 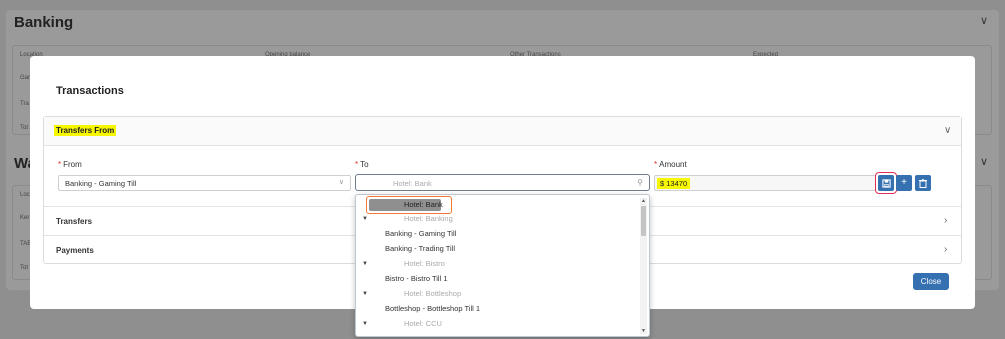 What do you see at coordinates (643, 221) in the screenshot?
I see `scrollbar-thumb` at bounding box center [643, 221].